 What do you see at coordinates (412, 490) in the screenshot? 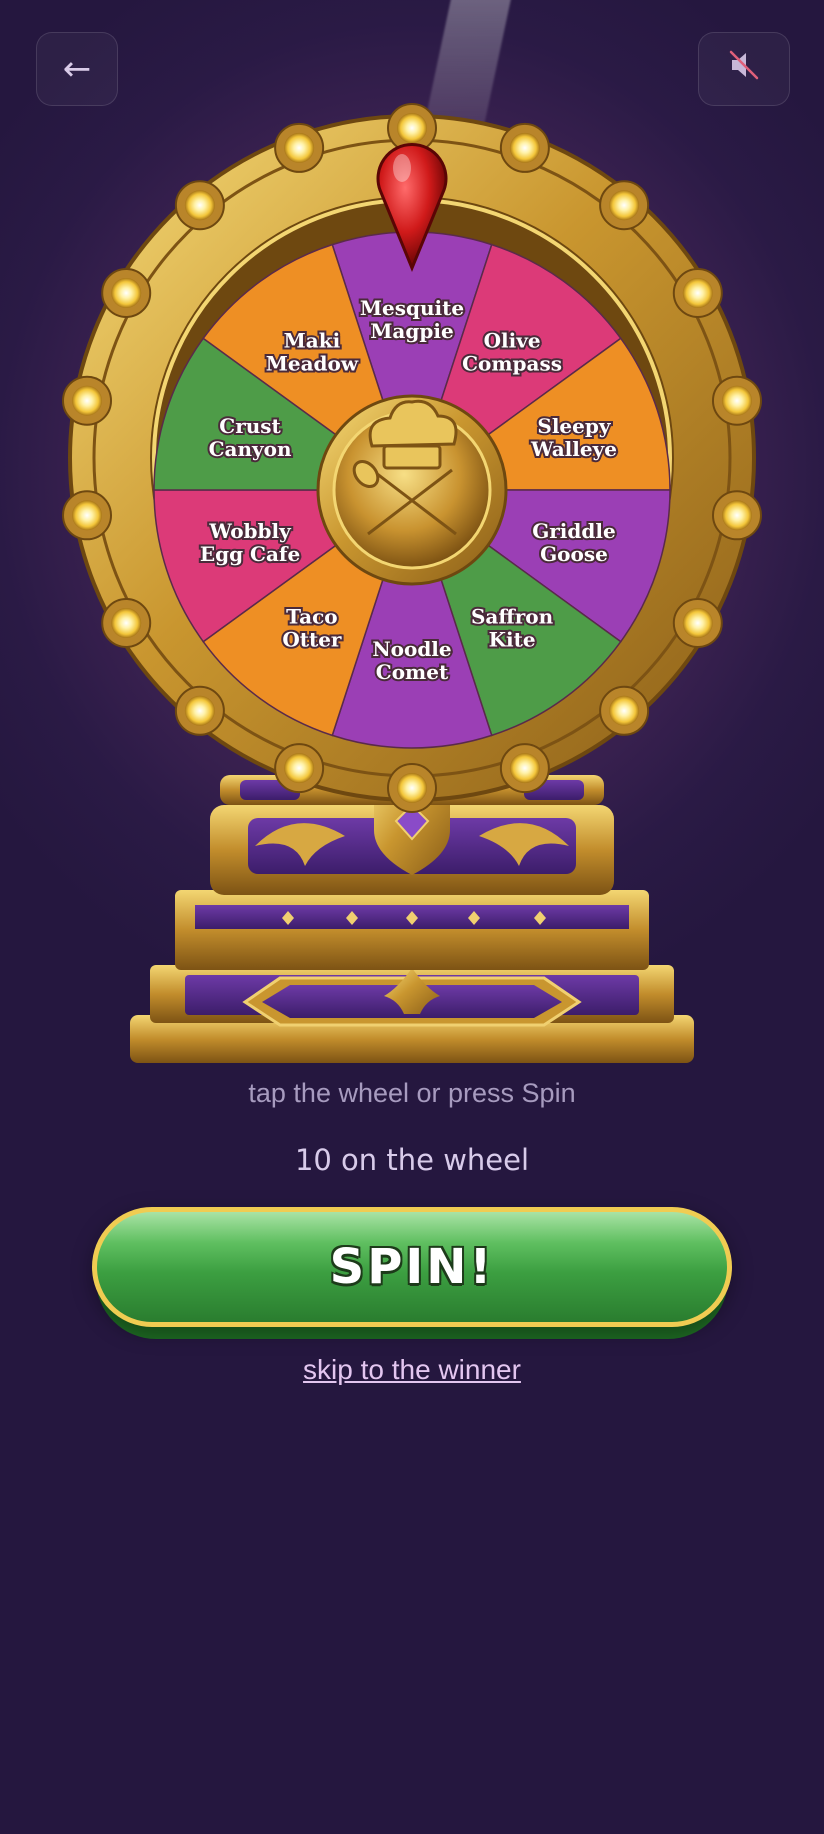
I see `chef-hat-utensils-icon` at bounding box center [412, 490].